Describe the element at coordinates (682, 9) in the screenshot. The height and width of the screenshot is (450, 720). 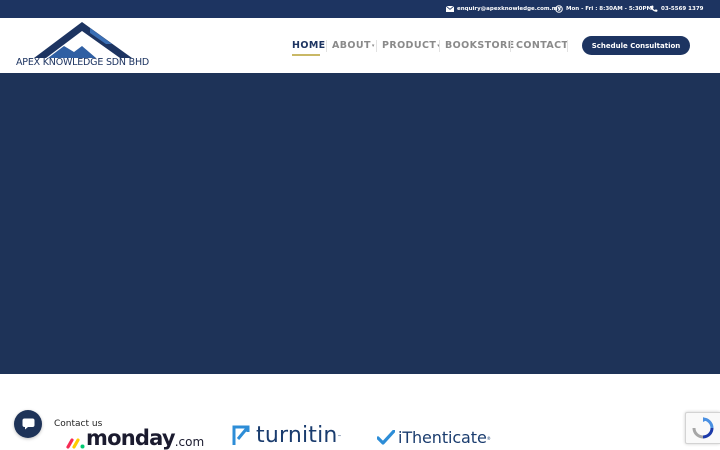
I see `topbar-phone-text: 03-5569 1379` at that location.